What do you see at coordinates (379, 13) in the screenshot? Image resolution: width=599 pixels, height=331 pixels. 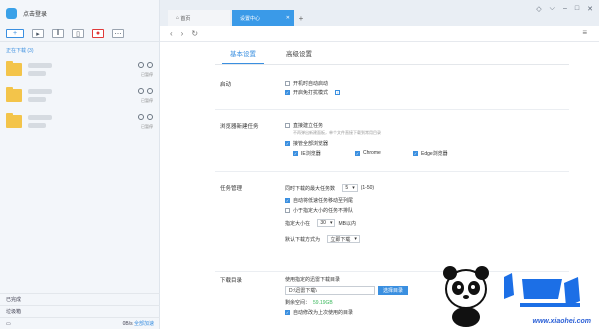 I see `tab-bar: ⌂ 首页 设置中心 ✕ + ◇ ⌵ – □ ✕` at bounding box center [379, 13].